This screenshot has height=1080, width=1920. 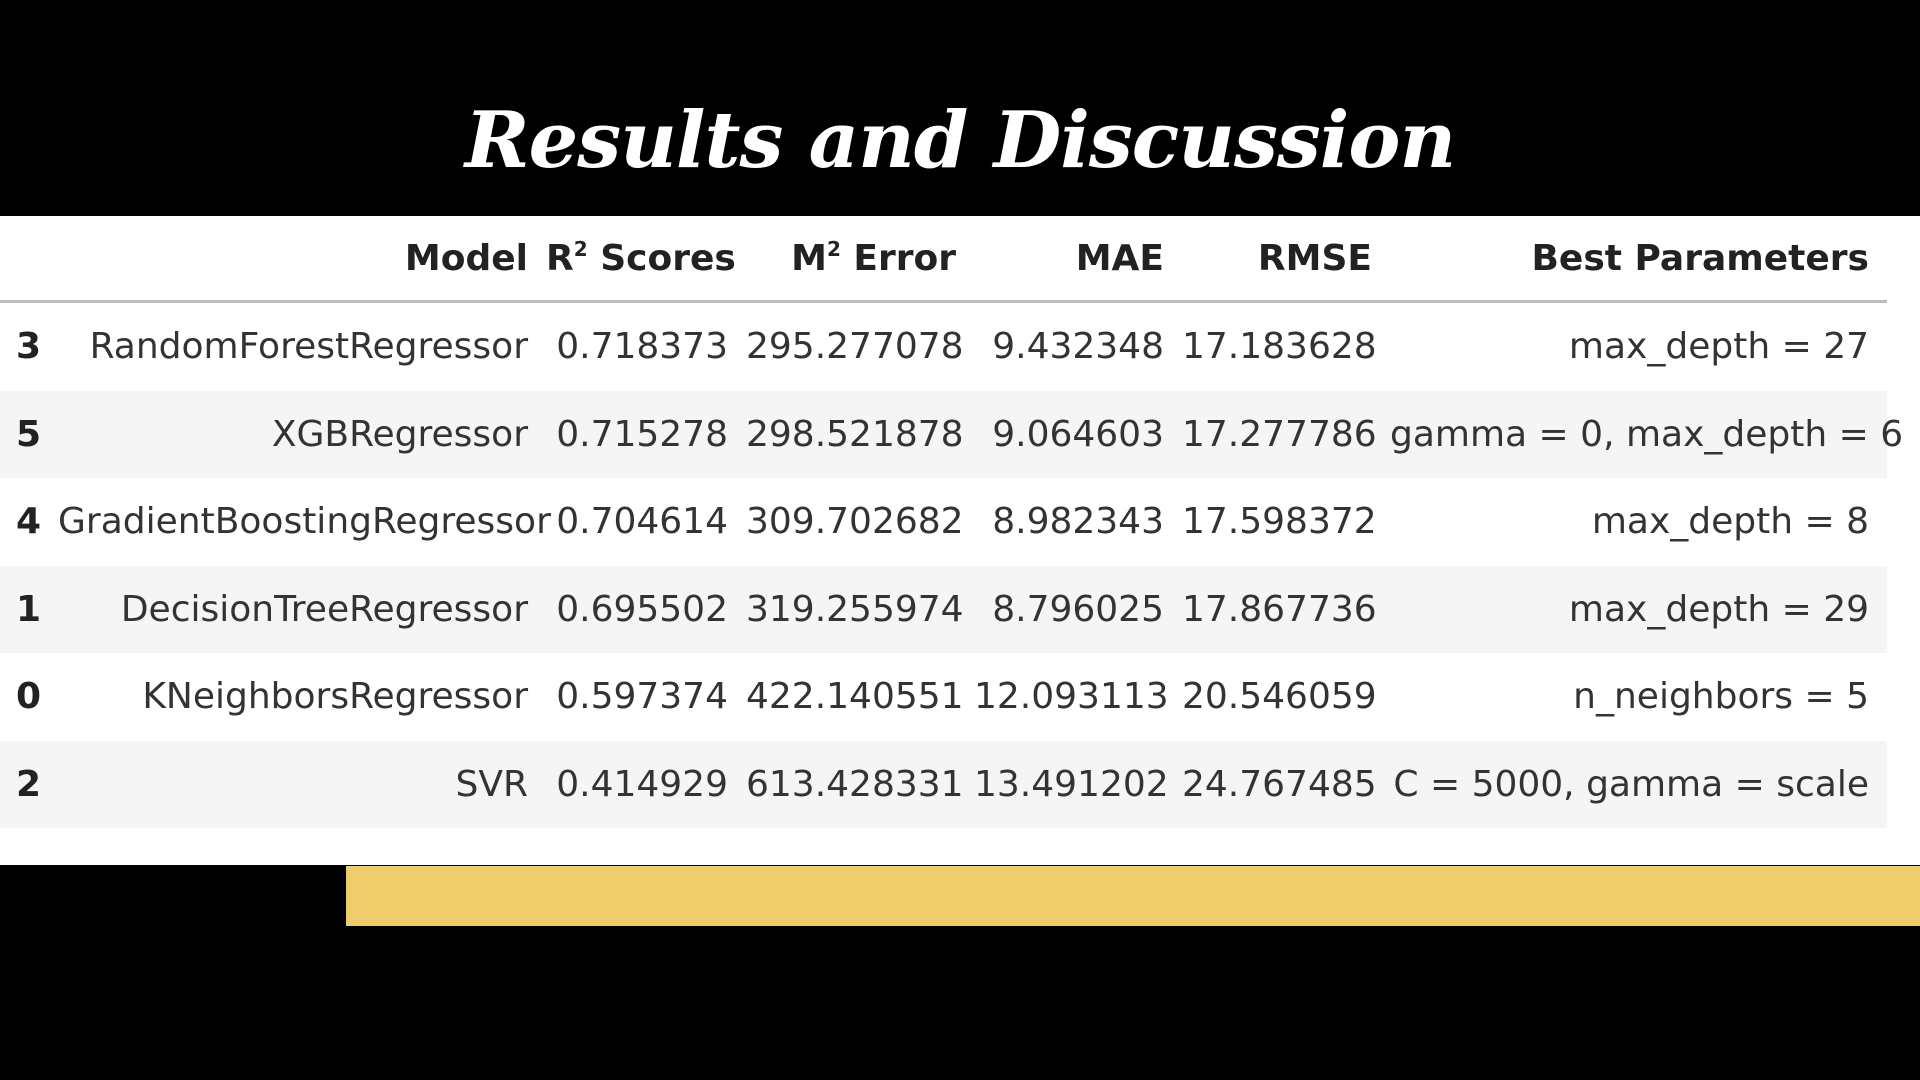 I want to click on accent-bar, so click(x=1133, y=896).